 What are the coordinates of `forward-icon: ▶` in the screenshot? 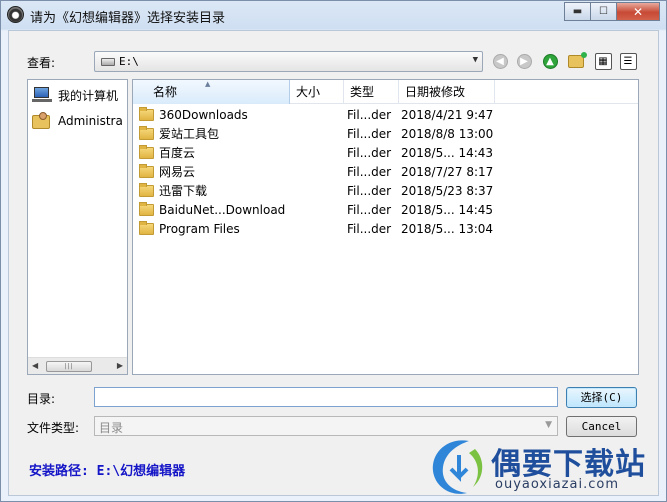 It's located at (524, 61).